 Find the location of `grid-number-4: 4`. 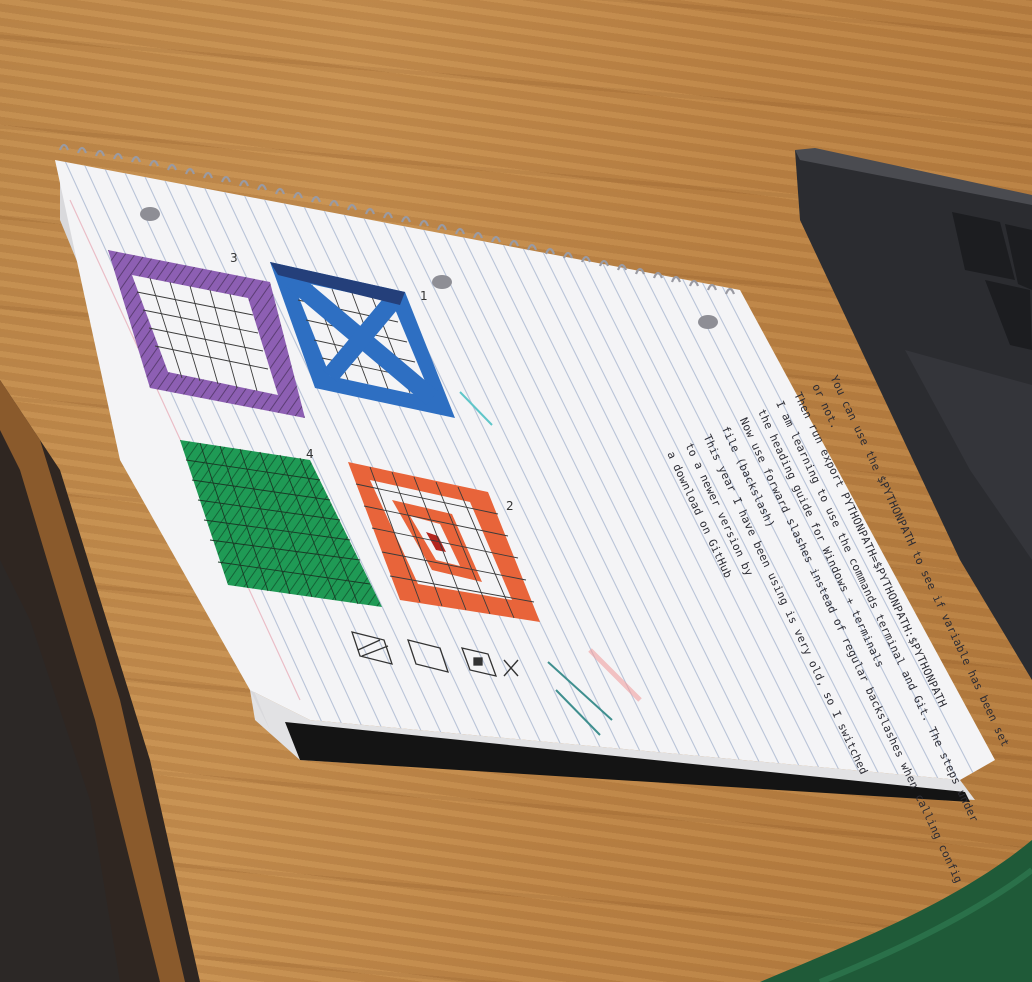

grid-number-4: 4 is located at coordinates (310, 454).